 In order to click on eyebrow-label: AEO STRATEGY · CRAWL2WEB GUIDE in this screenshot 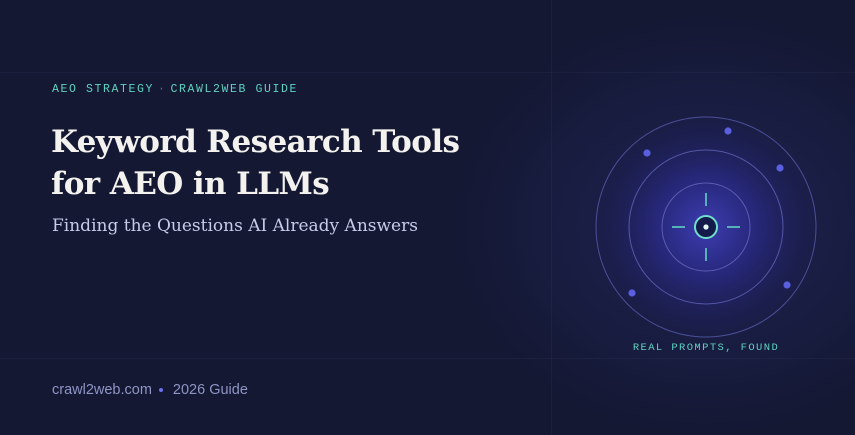, I will do `click(175, 89)`.